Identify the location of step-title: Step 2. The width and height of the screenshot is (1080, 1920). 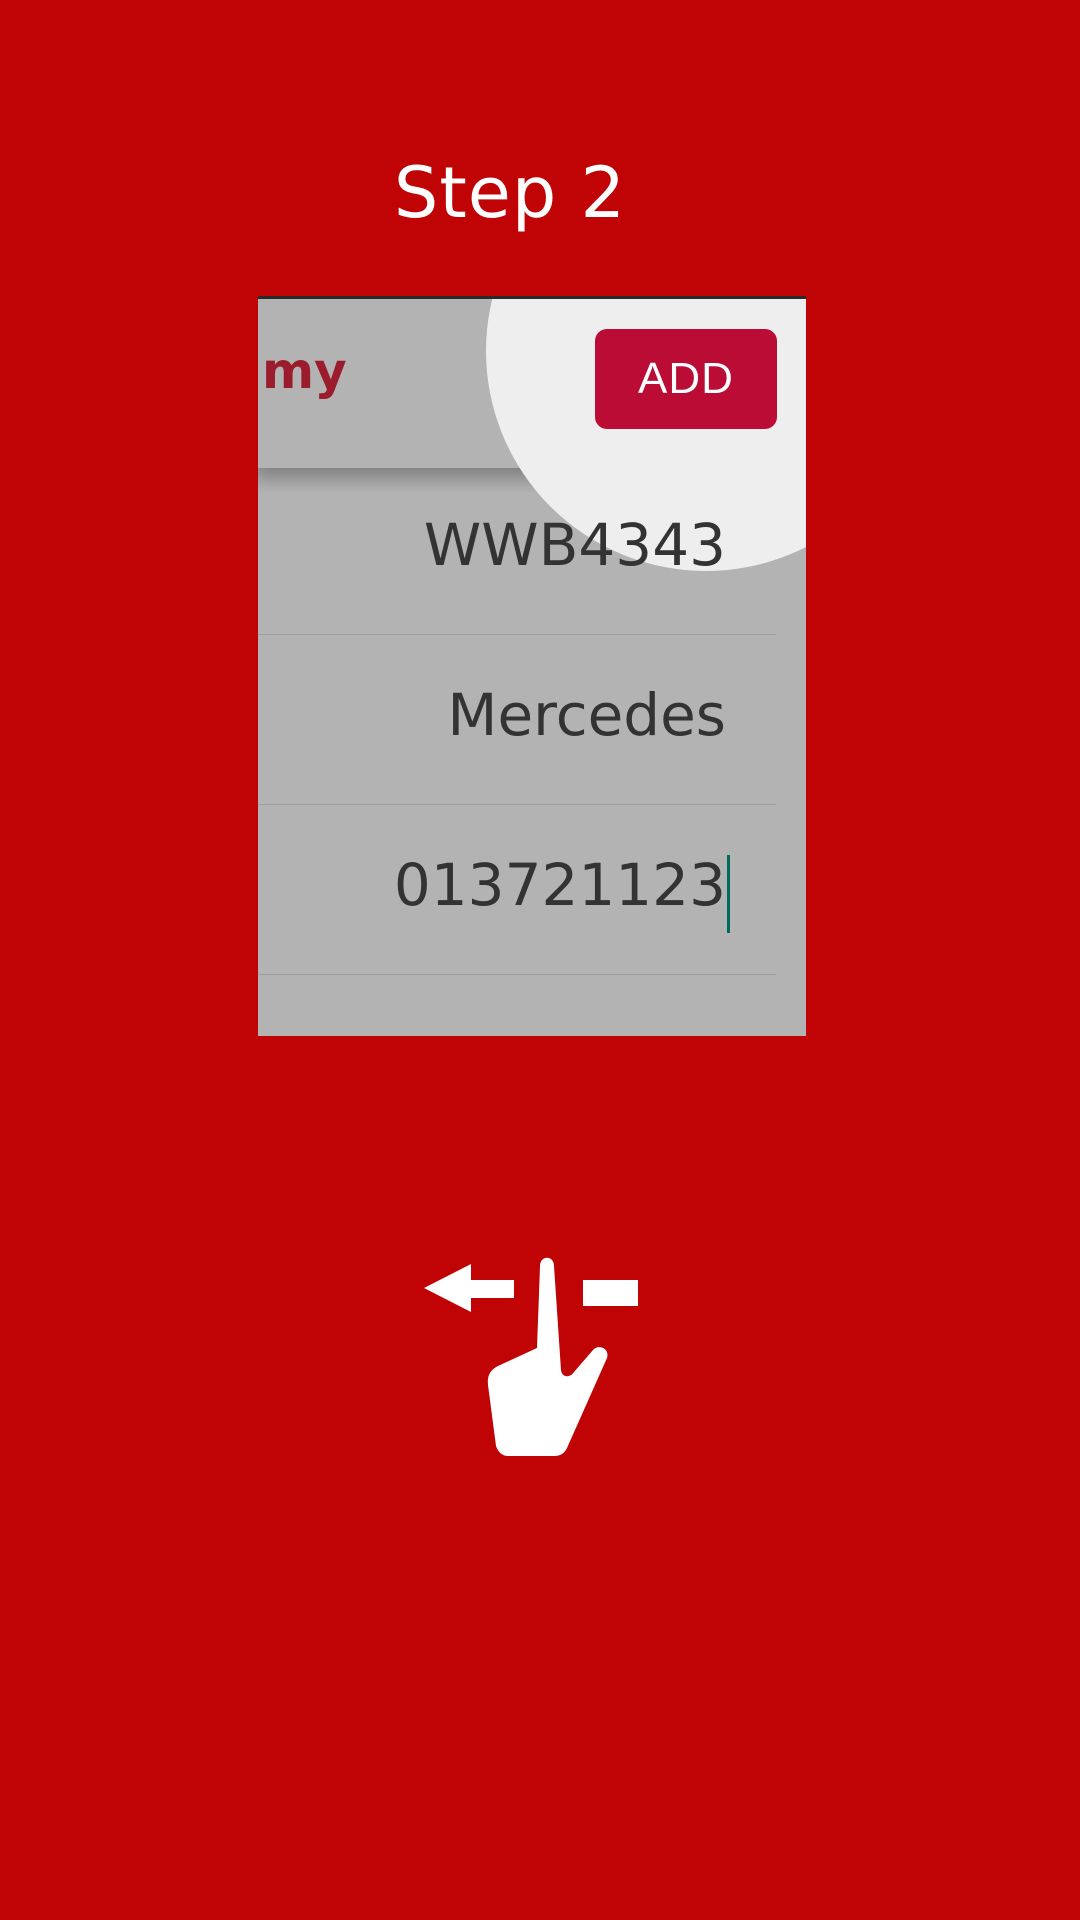
(510, 193).